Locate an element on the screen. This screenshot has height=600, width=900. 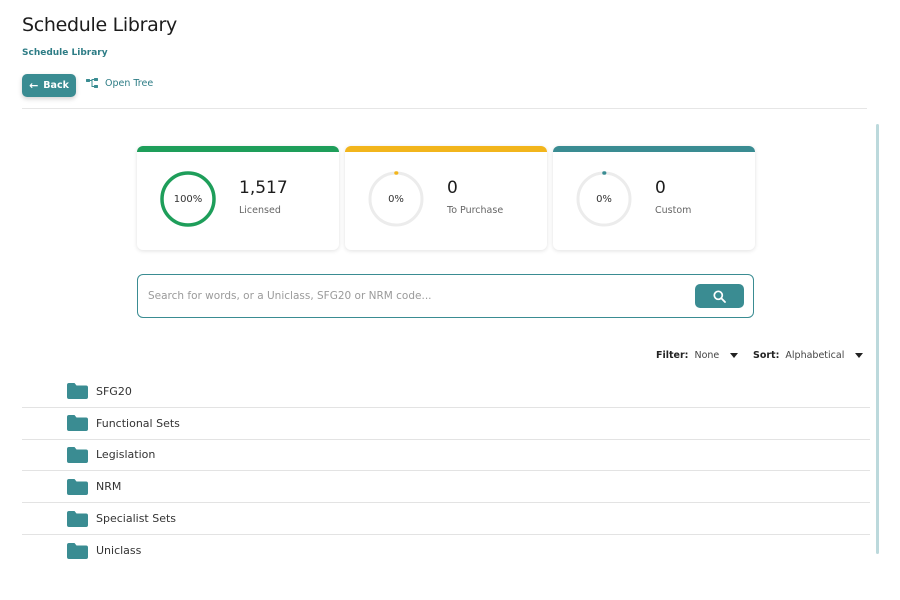
sort-value: Alphabetical is located at coordinates (815, 355).